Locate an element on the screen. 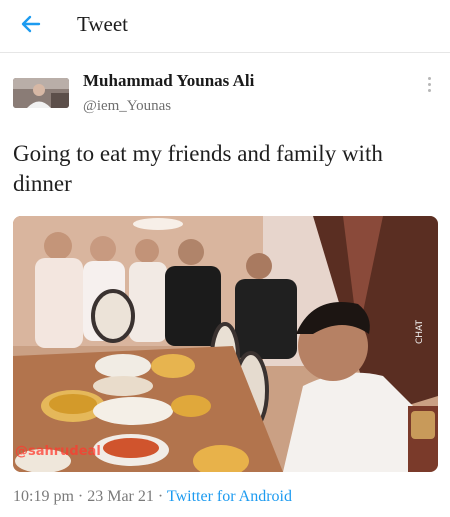  top-bar: Tweet is located at coordinates (225, 26).